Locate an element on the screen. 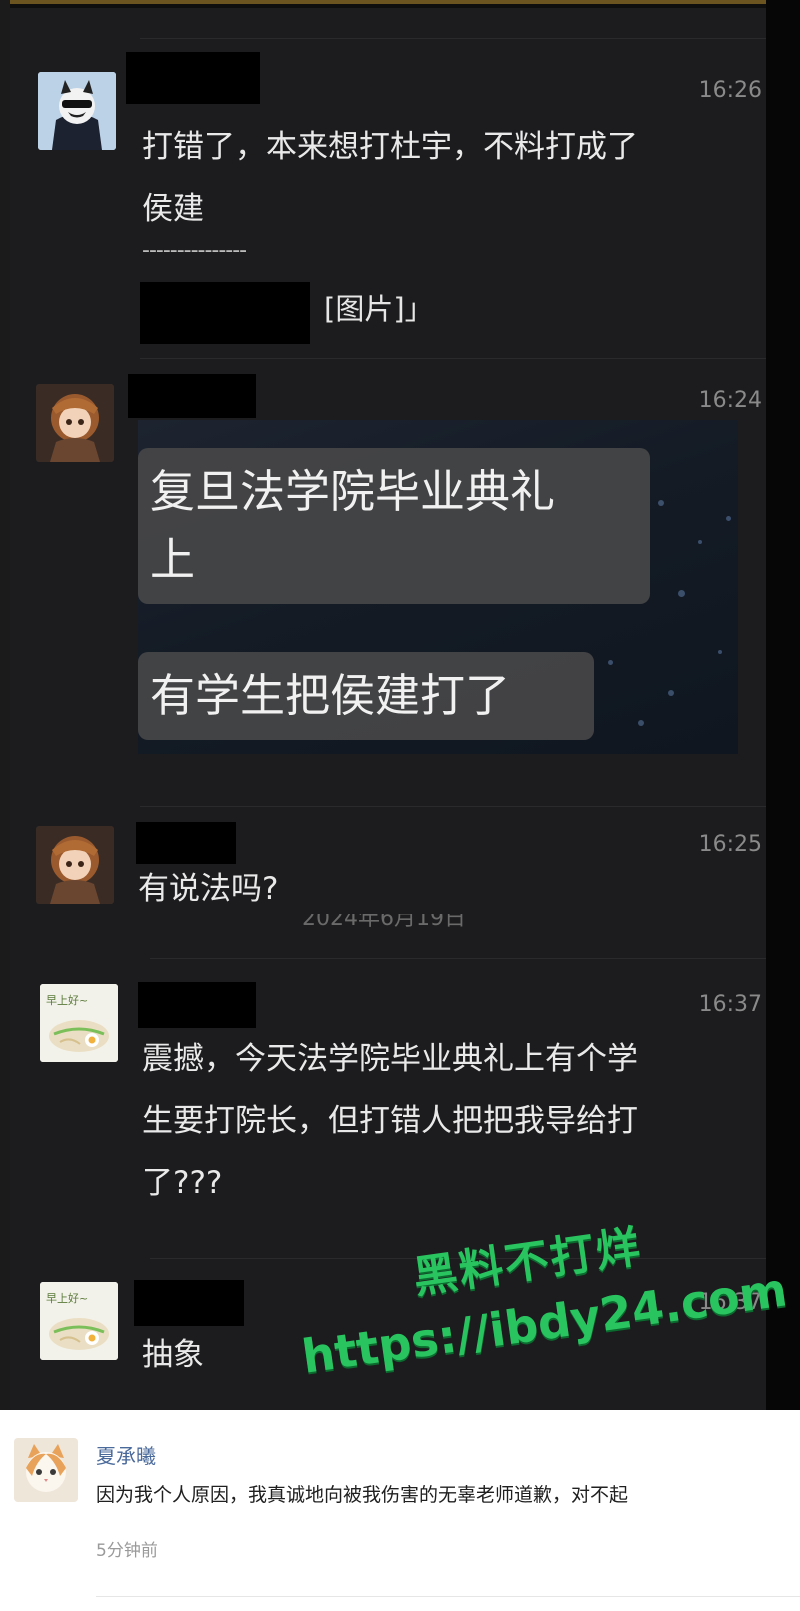  message-line: 侯建 is located at coordinates (173, 209).